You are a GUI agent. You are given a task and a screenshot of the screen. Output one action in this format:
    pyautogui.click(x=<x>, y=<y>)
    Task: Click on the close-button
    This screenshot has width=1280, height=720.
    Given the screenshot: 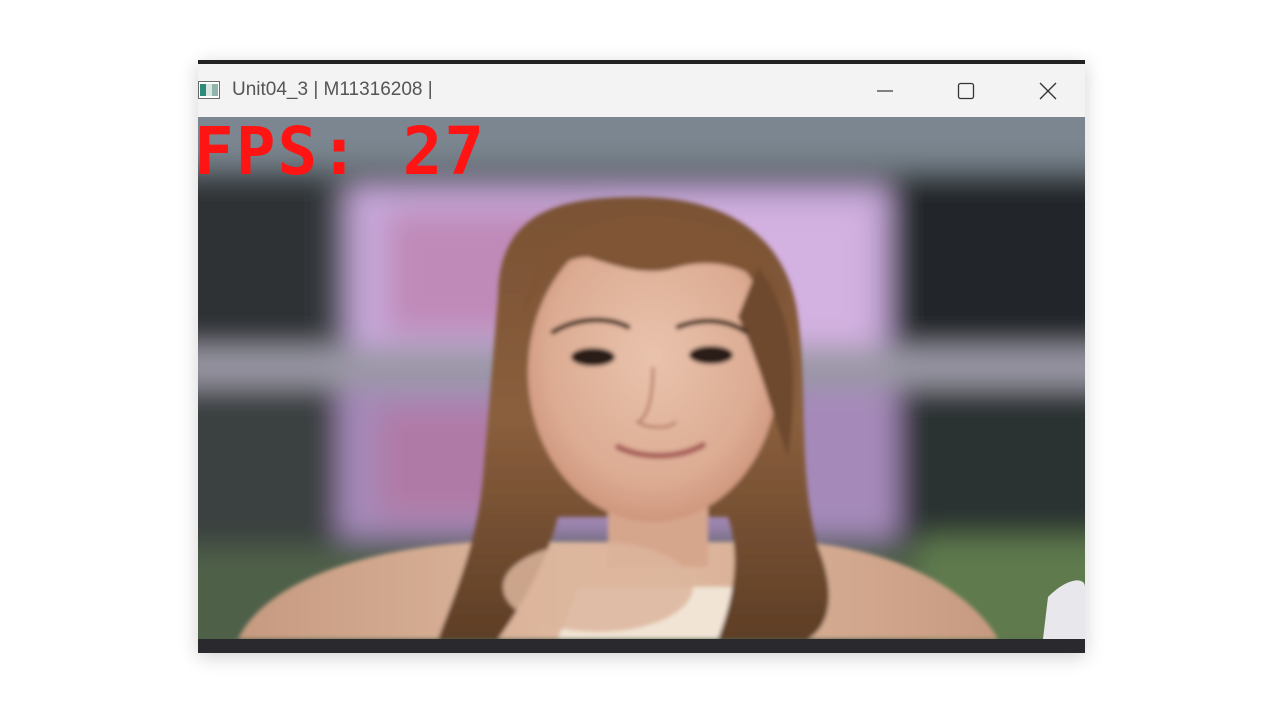 What is the action you would take?
    pyautogui.click(x=1048, y=90)
    